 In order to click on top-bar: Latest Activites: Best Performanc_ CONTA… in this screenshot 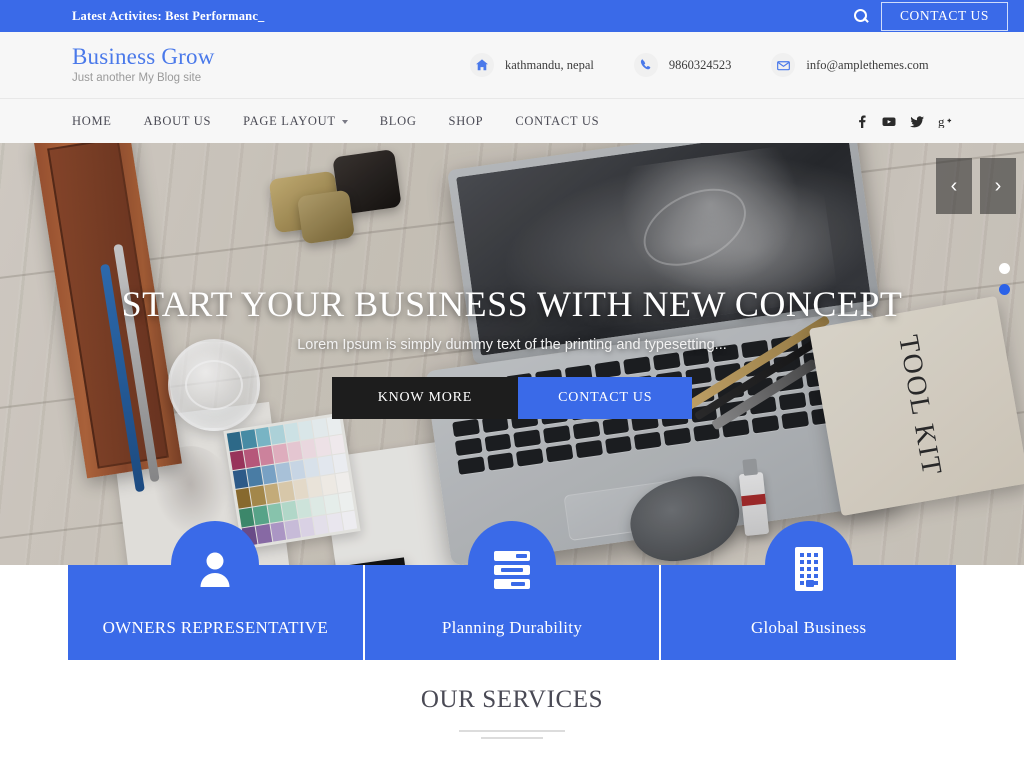, I will do `click(512, 16)`.